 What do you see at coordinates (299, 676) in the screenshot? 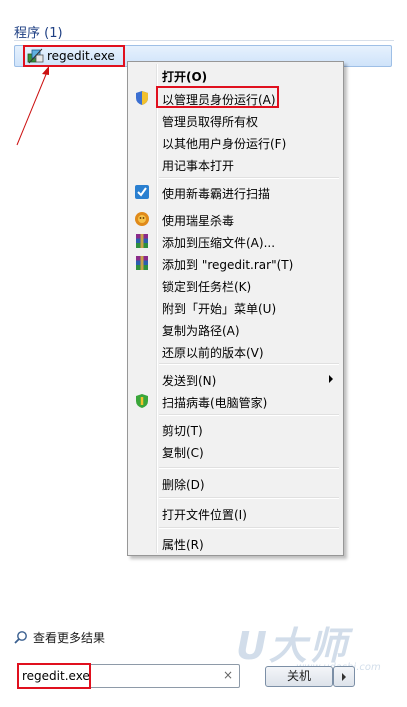
I see `shutdown-button: 关机` at bounding box center [299, 676].